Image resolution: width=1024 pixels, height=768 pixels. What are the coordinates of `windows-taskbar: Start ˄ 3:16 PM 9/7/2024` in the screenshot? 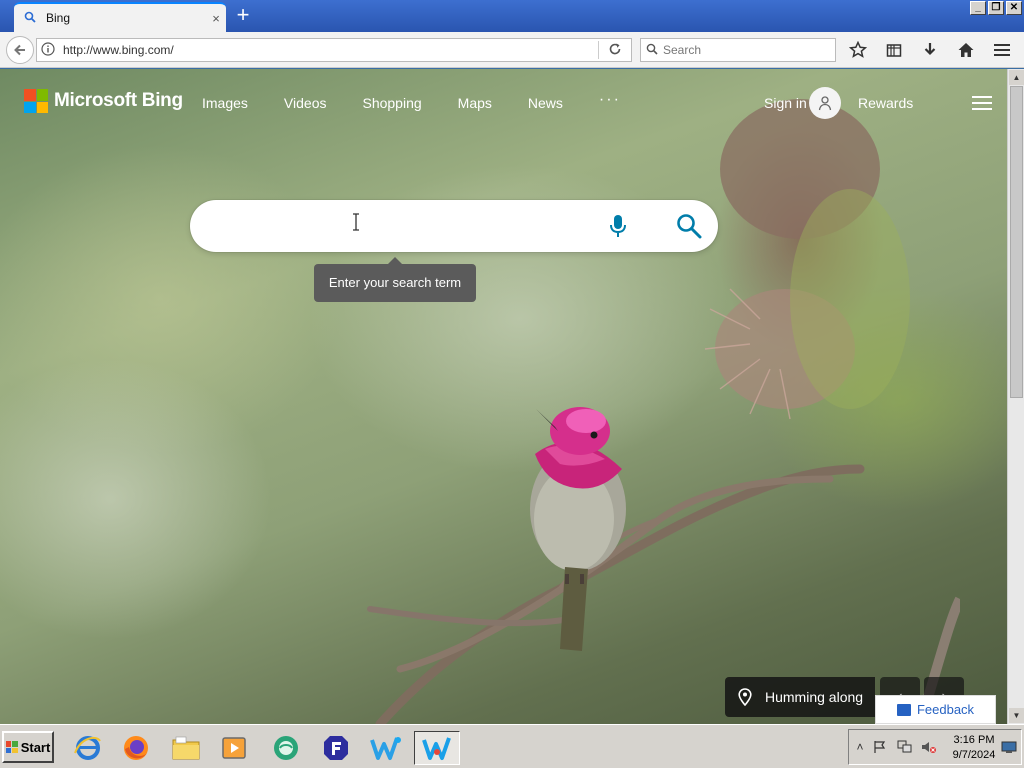 It's located at (512, 746).